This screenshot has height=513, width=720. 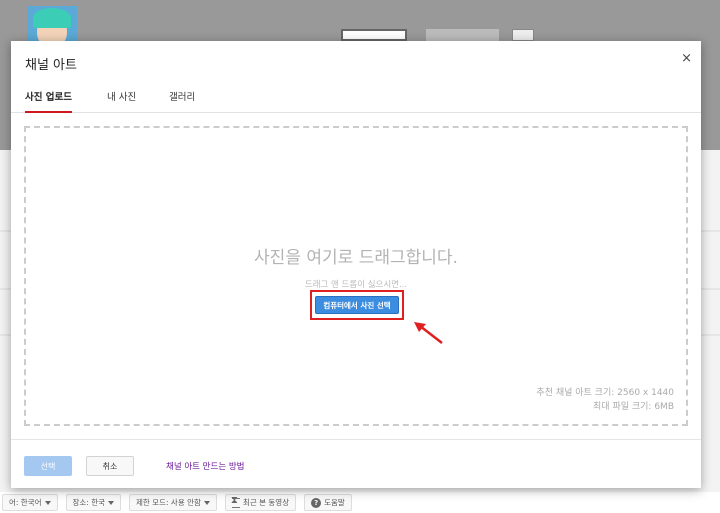 I want to click on drop-instruction: 사진을 여기로 드래그합니다., so click(x=356, y=258).